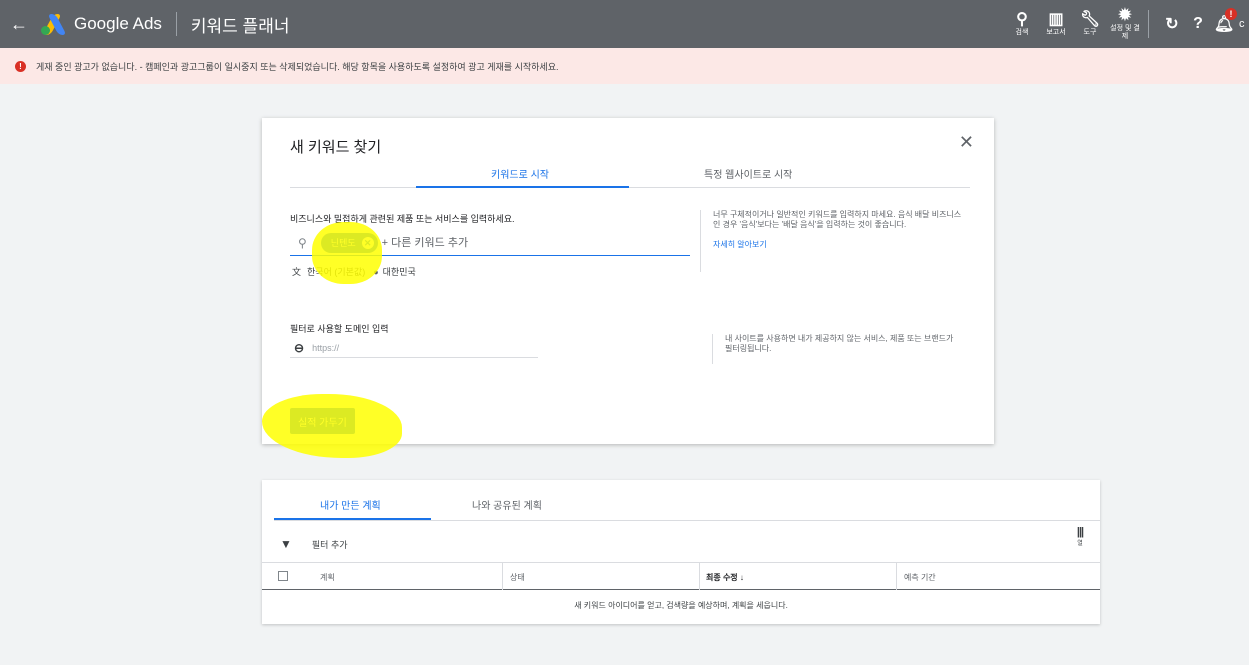 The width and height of the screenshot is (1249, 665). What do you see at coordinates (336, 147) in the screenshot?
I see `dialog-title: 새 키워드 찾기` at bounding box center [336, 147].